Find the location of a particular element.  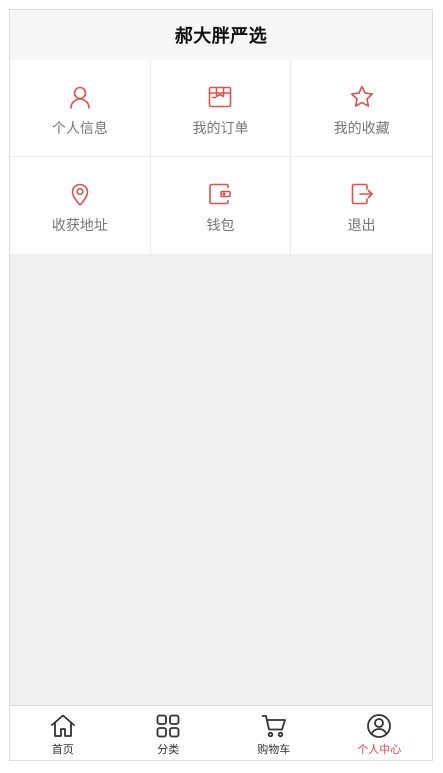

cart-icon is located at coordinates (274, 726).